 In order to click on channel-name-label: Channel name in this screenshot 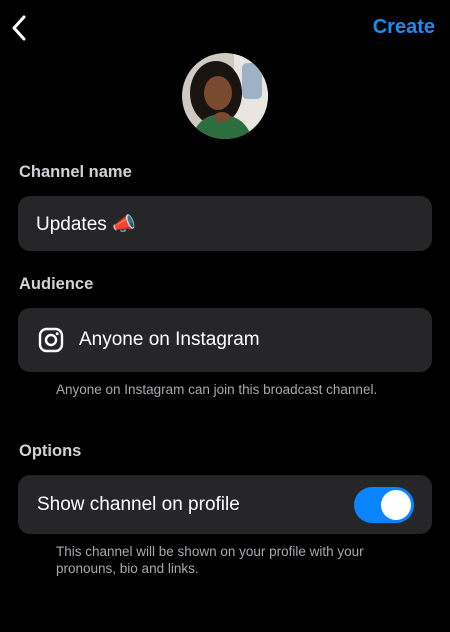, I will do `click(75, 172)`.